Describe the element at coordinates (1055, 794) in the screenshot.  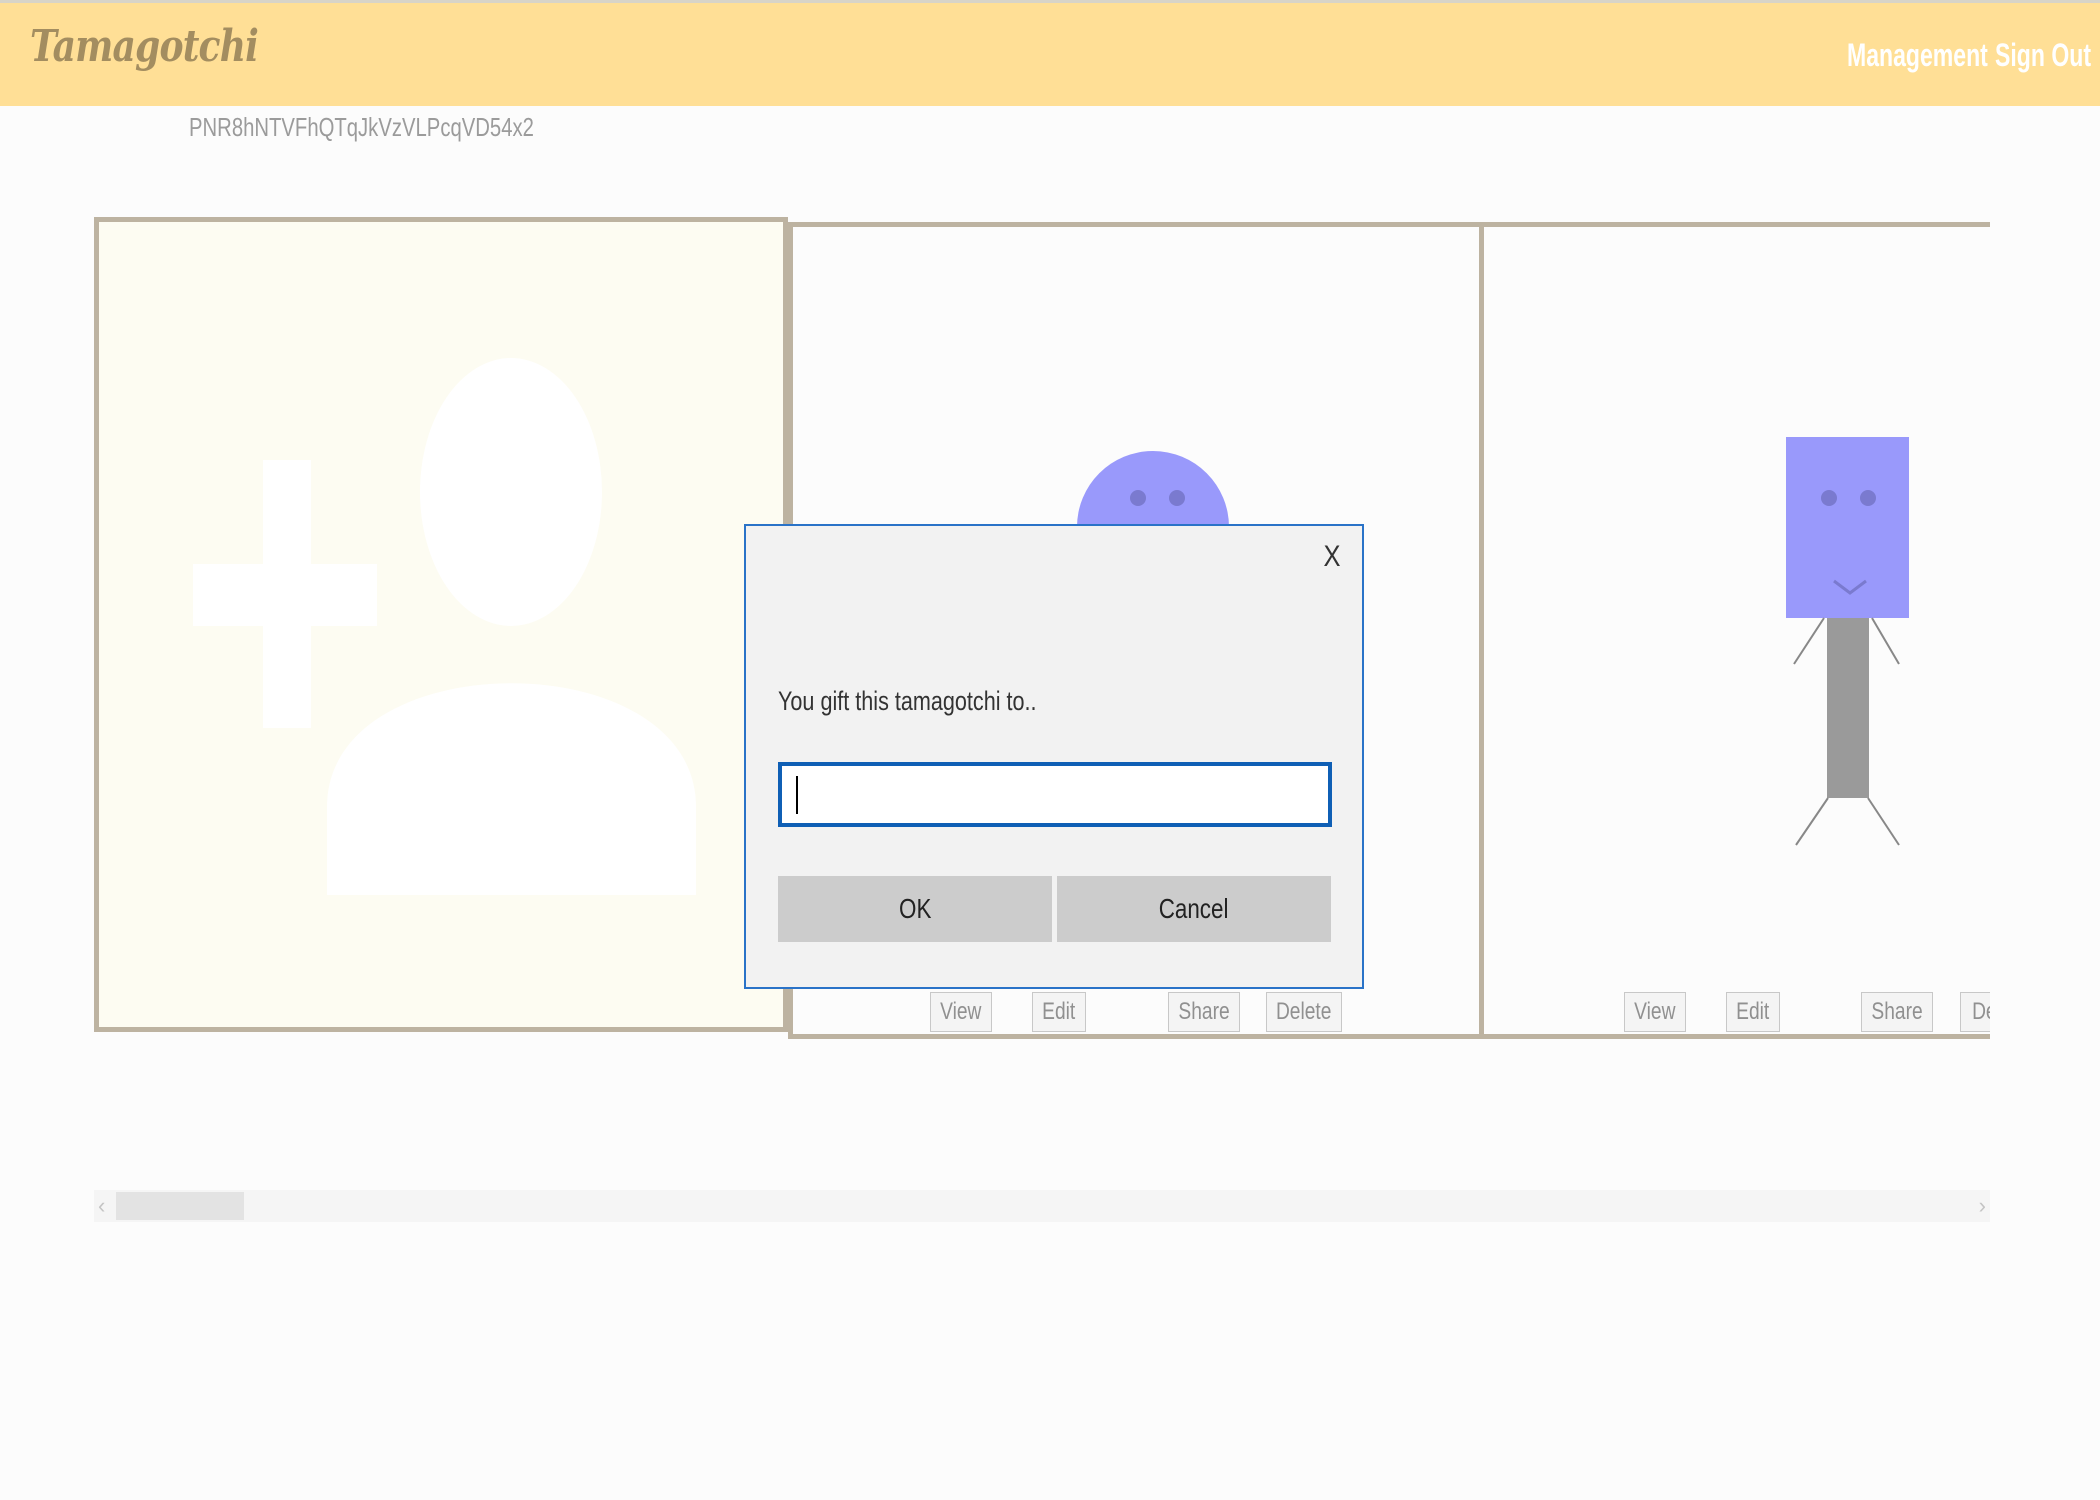
I see `gift-recipient-input` at that location.